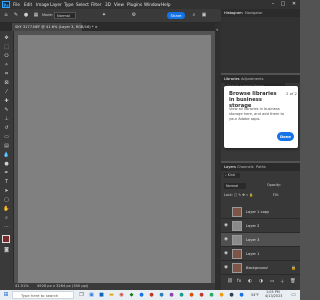 The height and width of the screenshot is (300, 320). Describe the element at coordinates (255, 295) in the screenshot. I see `weather-text: 54°F` at that location.